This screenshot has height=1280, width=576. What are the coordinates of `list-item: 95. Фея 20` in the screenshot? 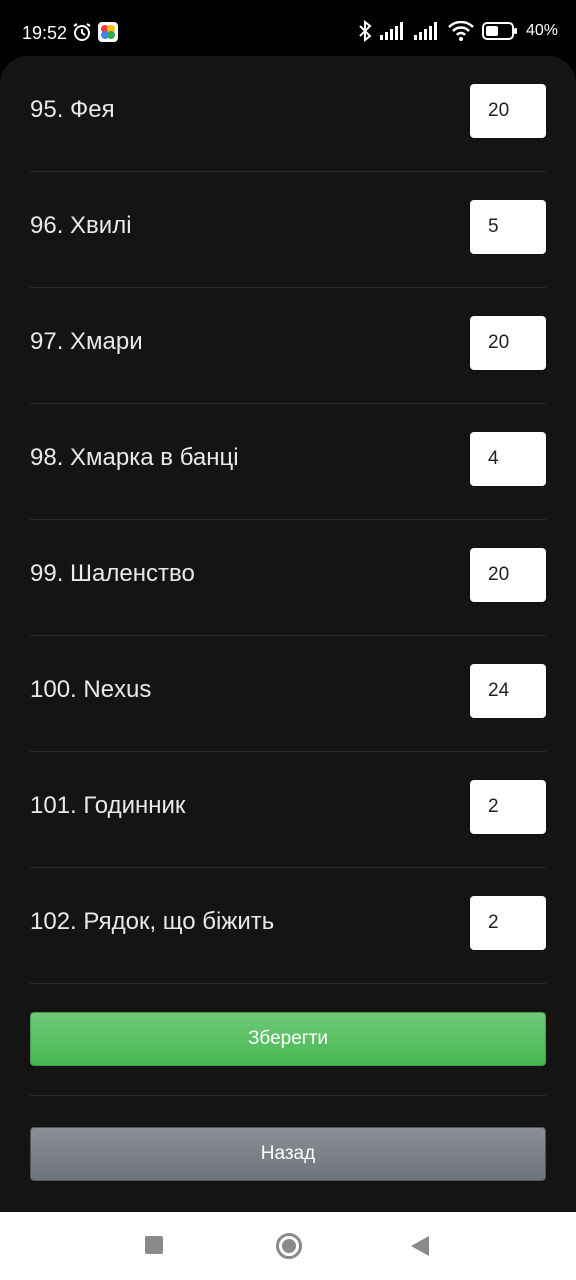 It's located at (288, 114).